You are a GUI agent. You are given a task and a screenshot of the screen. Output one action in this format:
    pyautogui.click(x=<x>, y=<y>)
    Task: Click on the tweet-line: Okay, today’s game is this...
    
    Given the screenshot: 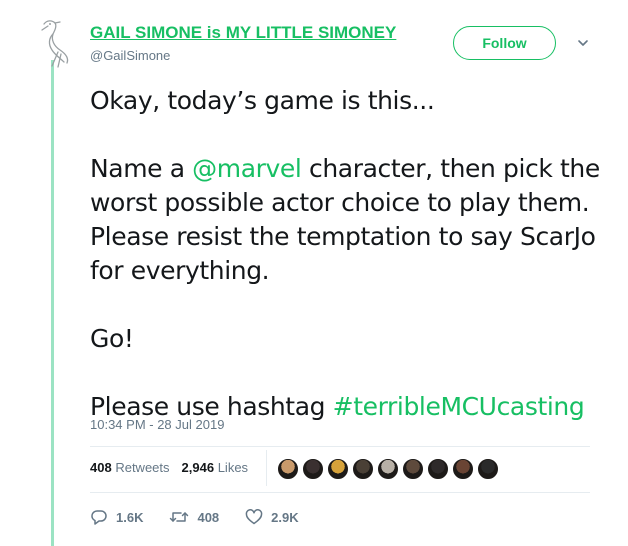 What is the action you would take?
    pyautogui.click(x=262, y=100)
    